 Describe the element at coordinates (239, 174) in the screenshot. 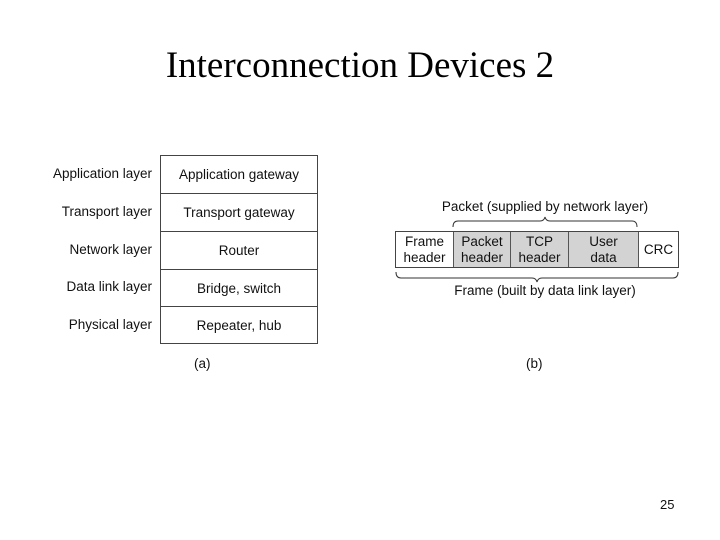

I see `device-cell-application-gateway: Application gateway` at that location.